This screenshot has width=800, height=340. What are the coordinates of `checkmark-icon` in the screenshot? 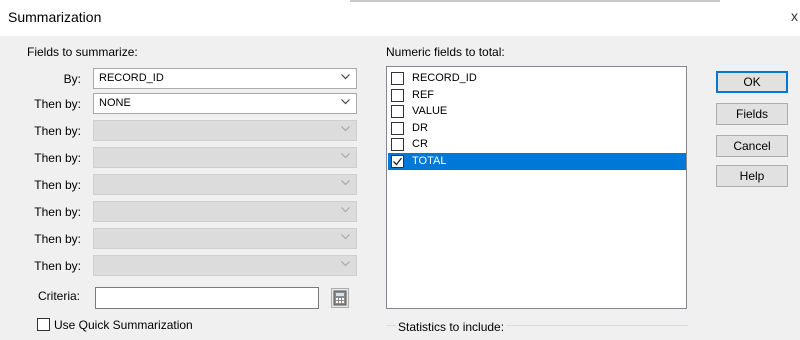 It's located at (398, 161).